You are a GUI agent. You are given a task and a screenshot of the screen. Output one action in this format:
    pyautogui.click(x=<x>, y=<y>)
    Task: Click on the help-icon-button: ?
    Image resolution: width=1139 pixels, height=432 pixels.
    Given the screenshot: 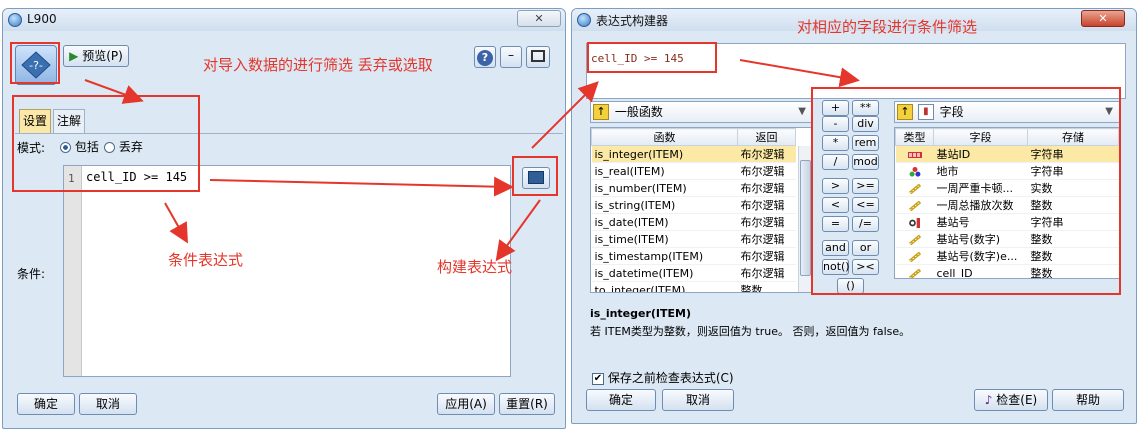 What is the action you would take?
    pyautogui.click(x=485, y=57)
    